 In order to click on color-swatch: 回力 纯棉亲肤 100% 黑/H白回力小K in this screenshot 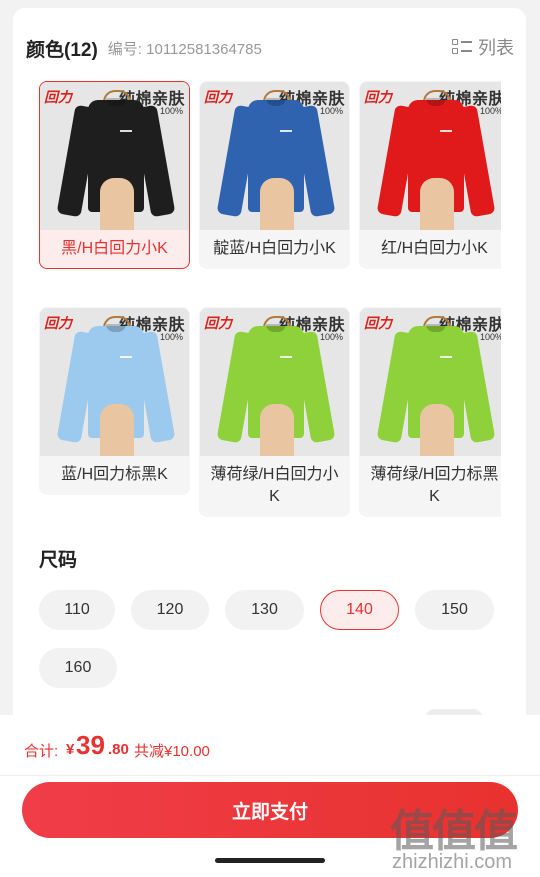, I will do `click(114, 175)`.